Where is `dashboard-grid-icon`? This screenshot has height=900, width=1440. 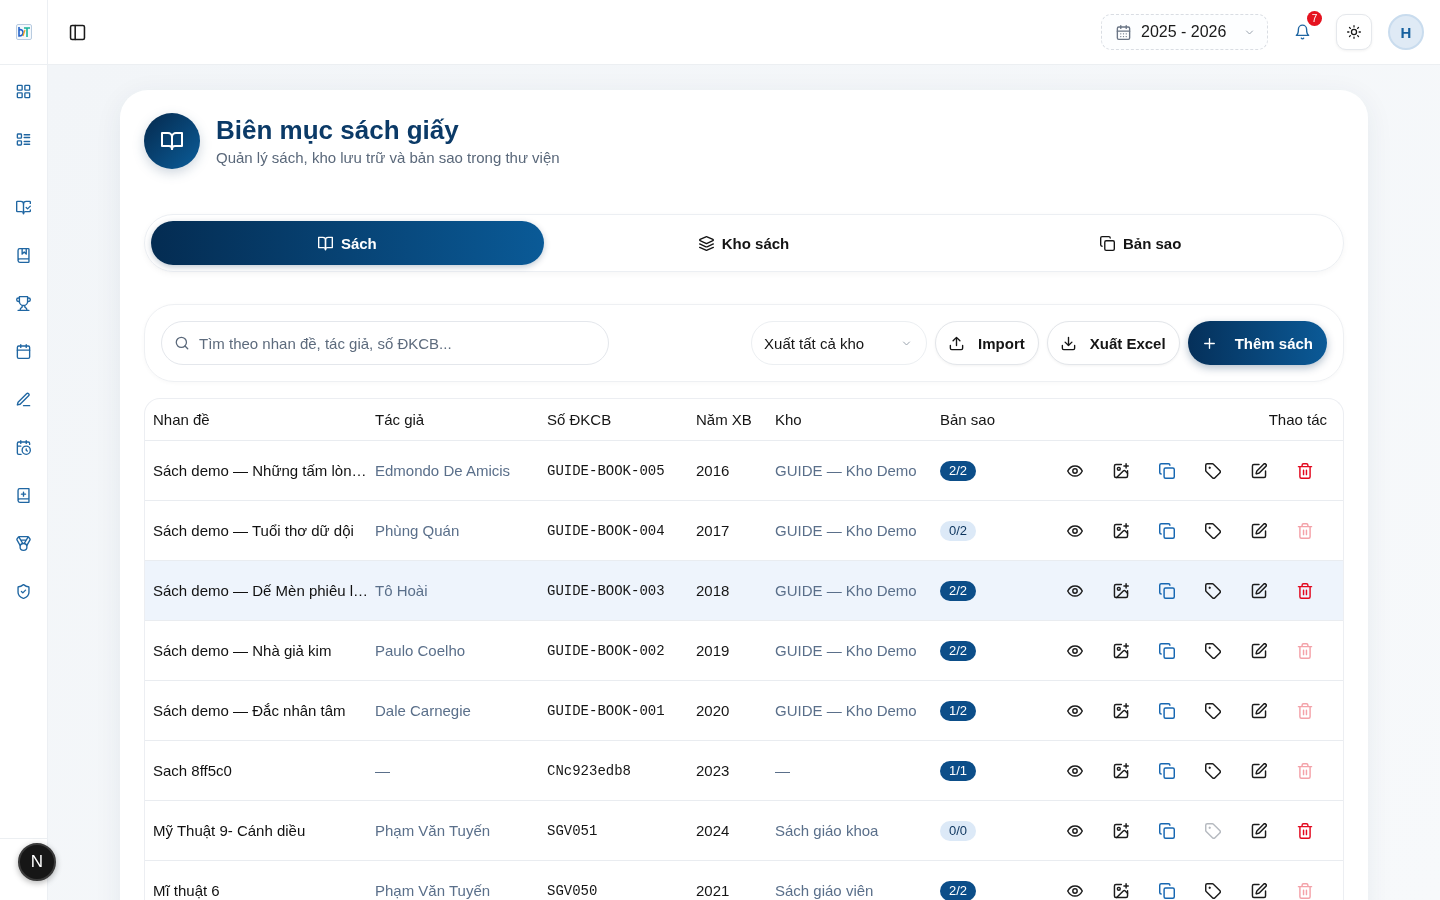 dashboard-grid-icon is located at coordinates (23, 91).